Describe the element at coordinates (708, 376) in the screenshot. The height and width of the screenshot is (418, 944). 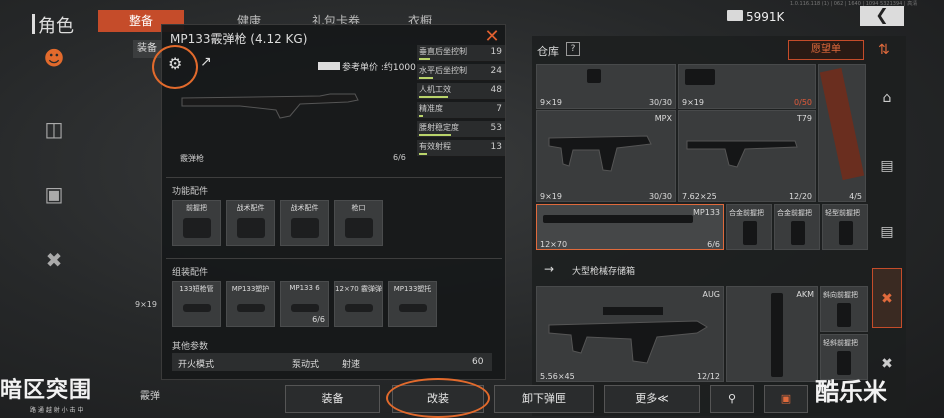
I see `item-count: 12/12` at that location.